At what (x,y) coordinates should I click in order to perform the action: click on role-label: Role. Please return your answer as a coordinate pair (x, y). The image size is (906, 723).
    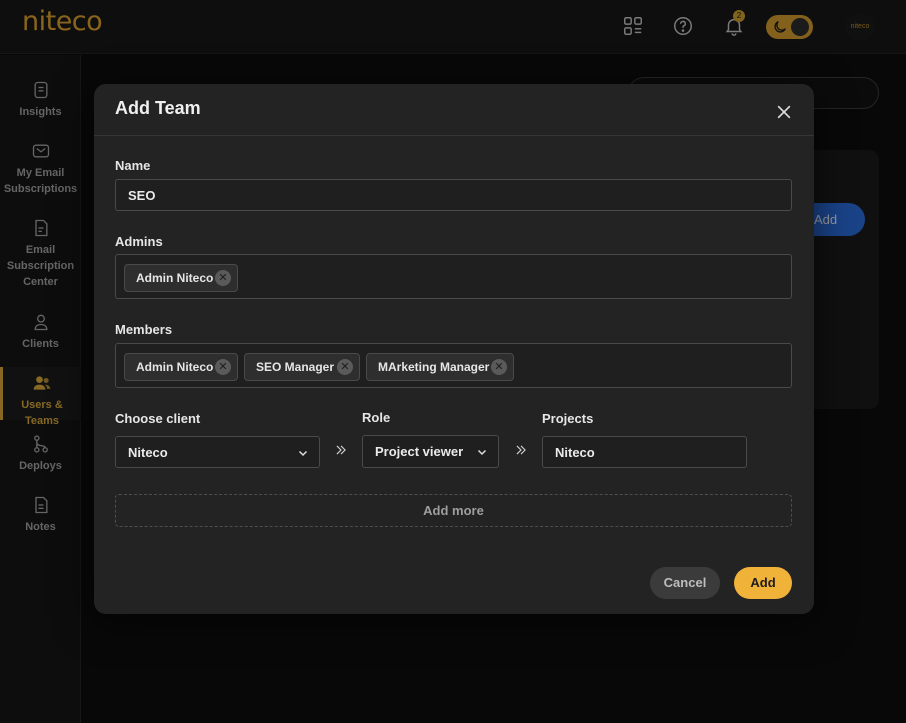
    Looking at the image, I should click on (376, 417).